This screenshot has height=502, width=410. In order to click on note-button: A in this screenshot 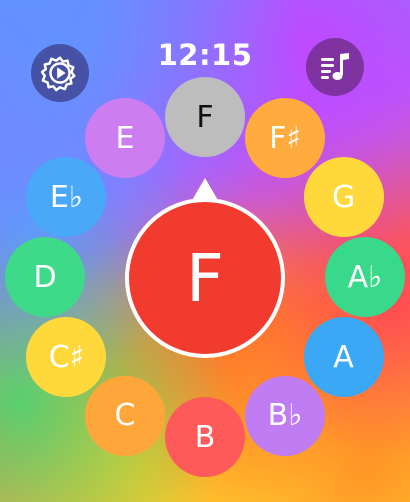, I will do `click(343, 357)`.